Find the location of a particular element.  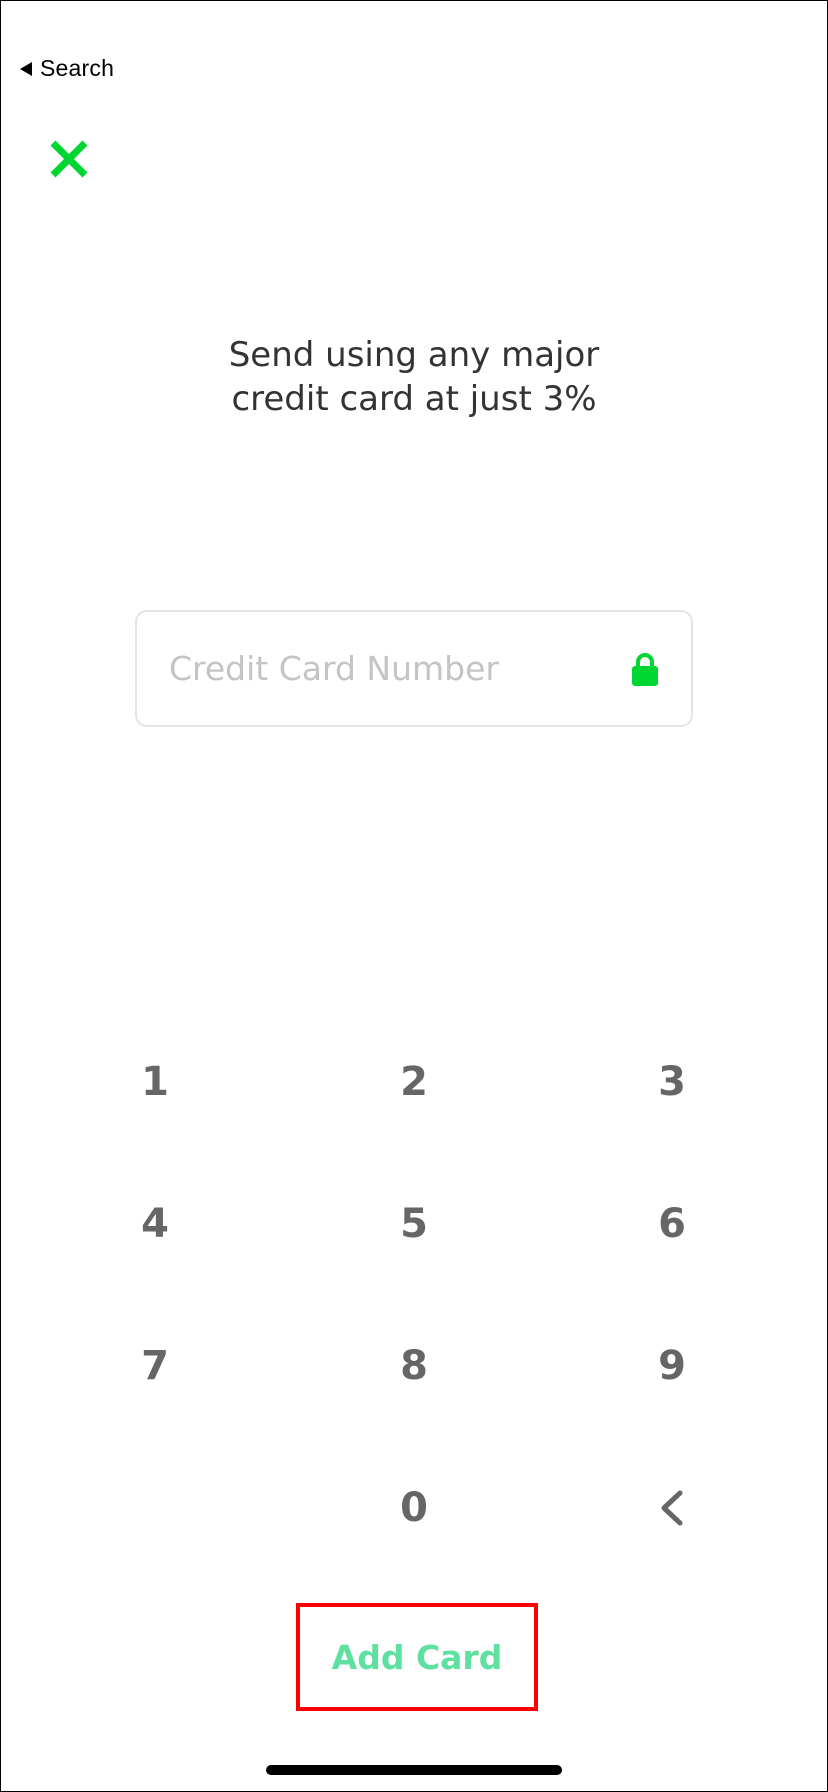

keypad-key-8: 8 is located at coordinates (414, 1366).